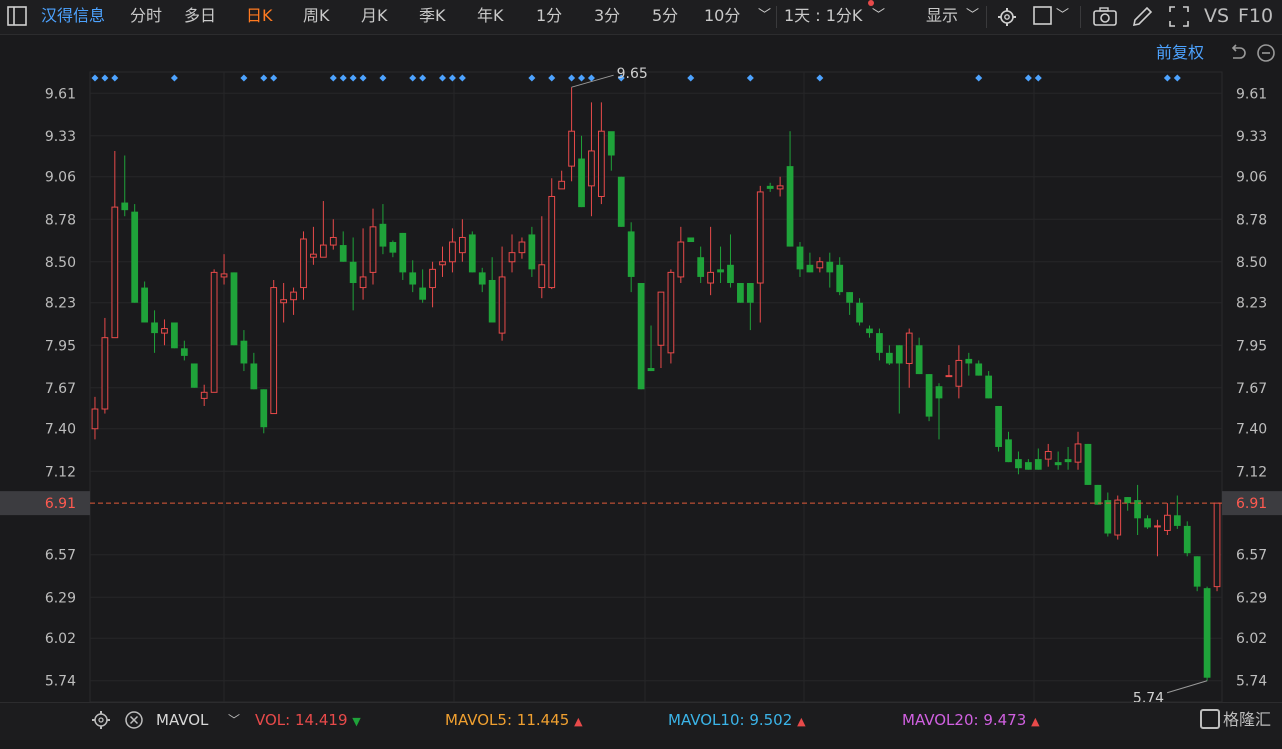 The height and width of the screenshot is (749, 1282). What do you see at coordinates (60, 639) in the screenshot?
I see `y-tick-label-left: 6.02` at bounding box center [60, 639].